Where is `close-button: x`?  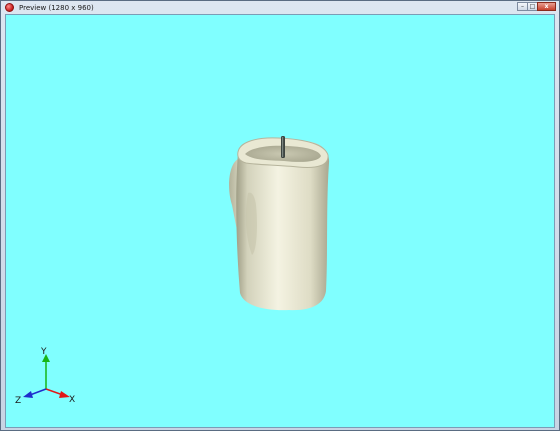 close-button: x is located at coordinates (546, 6).